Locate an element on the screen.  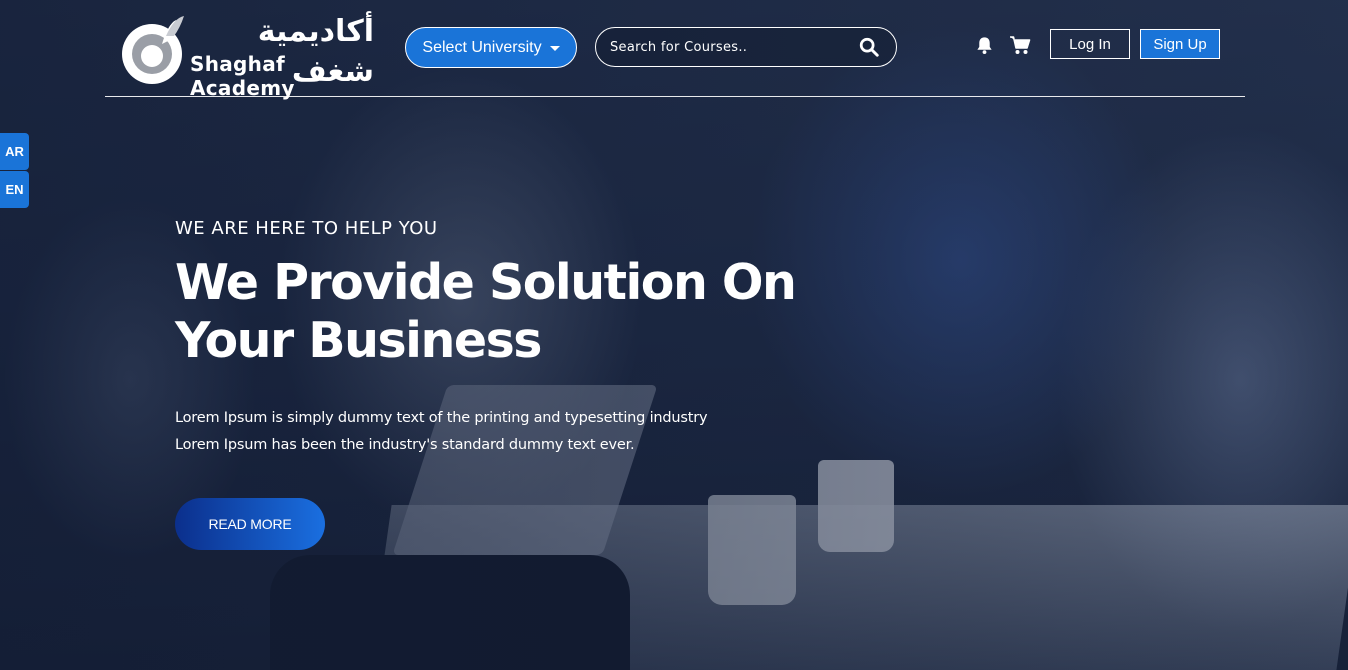
hero-eyebrow: WE ARE HERE TO HELP YOU is located at coordinates (306, 228).